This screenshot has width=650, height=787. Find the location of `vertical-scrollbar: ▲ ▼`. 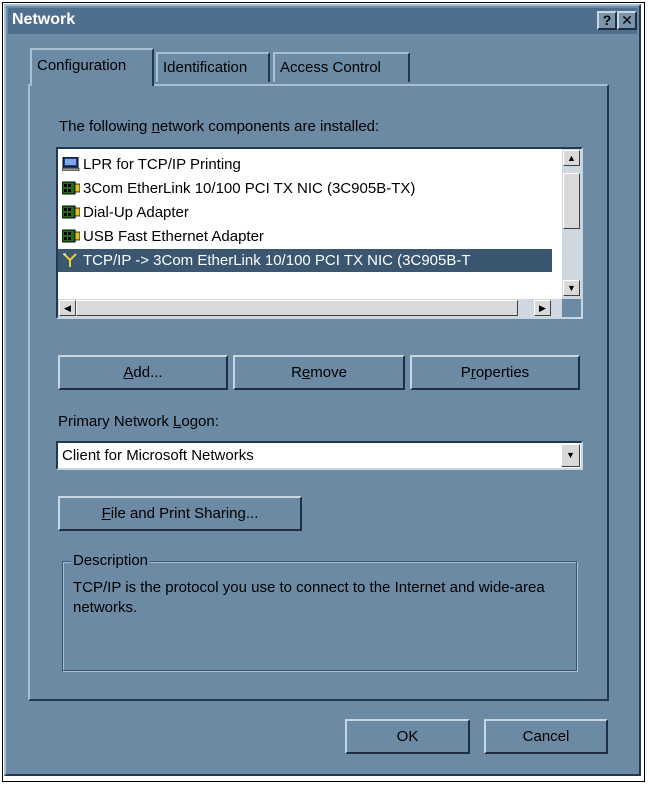

vertical-scrollbar: ▲ ▼ is located at coordinates (571, 224).